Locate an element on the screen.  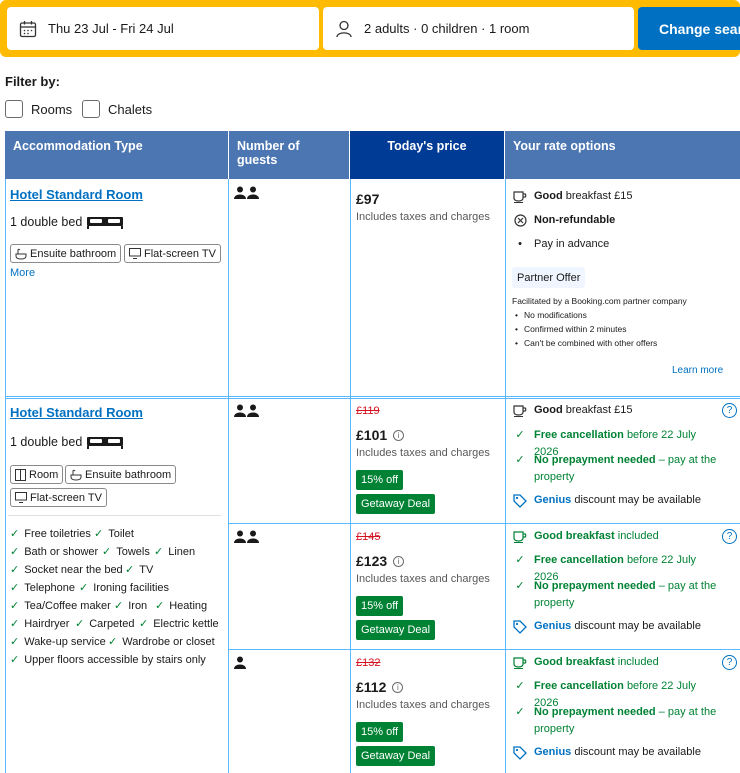
bath-icon is located at coordinates (21, 254).